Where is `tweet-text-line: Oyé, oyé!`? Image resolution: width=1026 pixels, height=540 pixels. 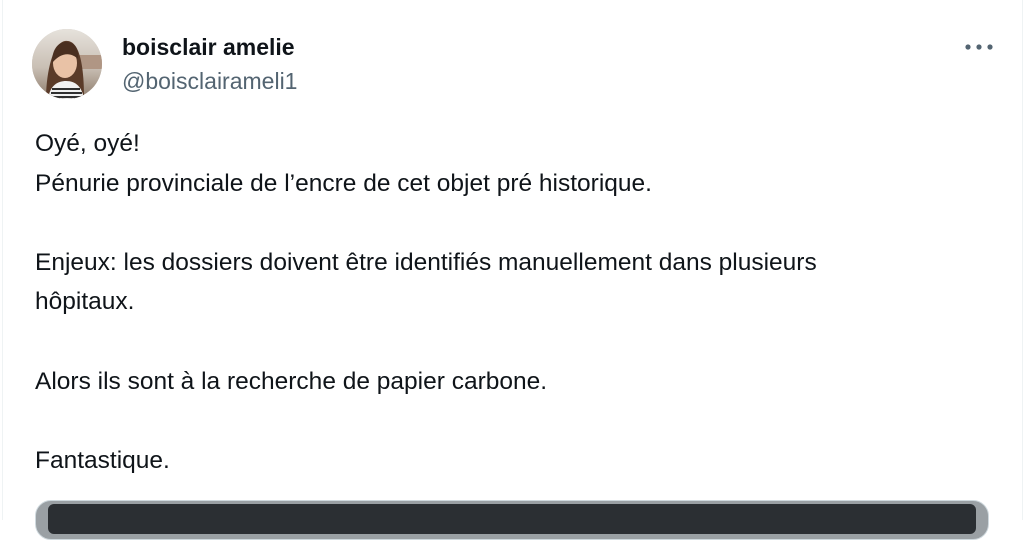
tweet-text-line: Oyé, oyé! is located at coordinates (87, 143).